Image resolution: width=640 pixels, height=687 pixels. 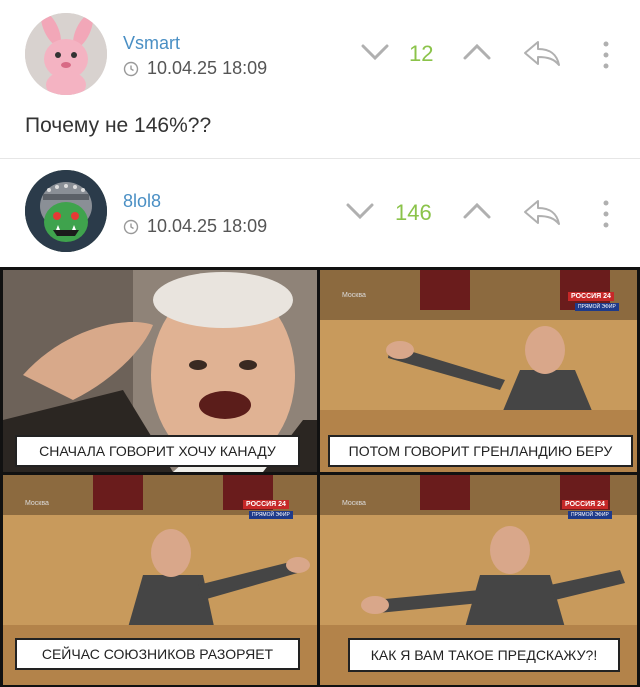 I want to click on meme-caption-3: СЕЙЧАС СОЮЗНИКОВ РАЗОРЯЕТ, so click(x=157, y=654).